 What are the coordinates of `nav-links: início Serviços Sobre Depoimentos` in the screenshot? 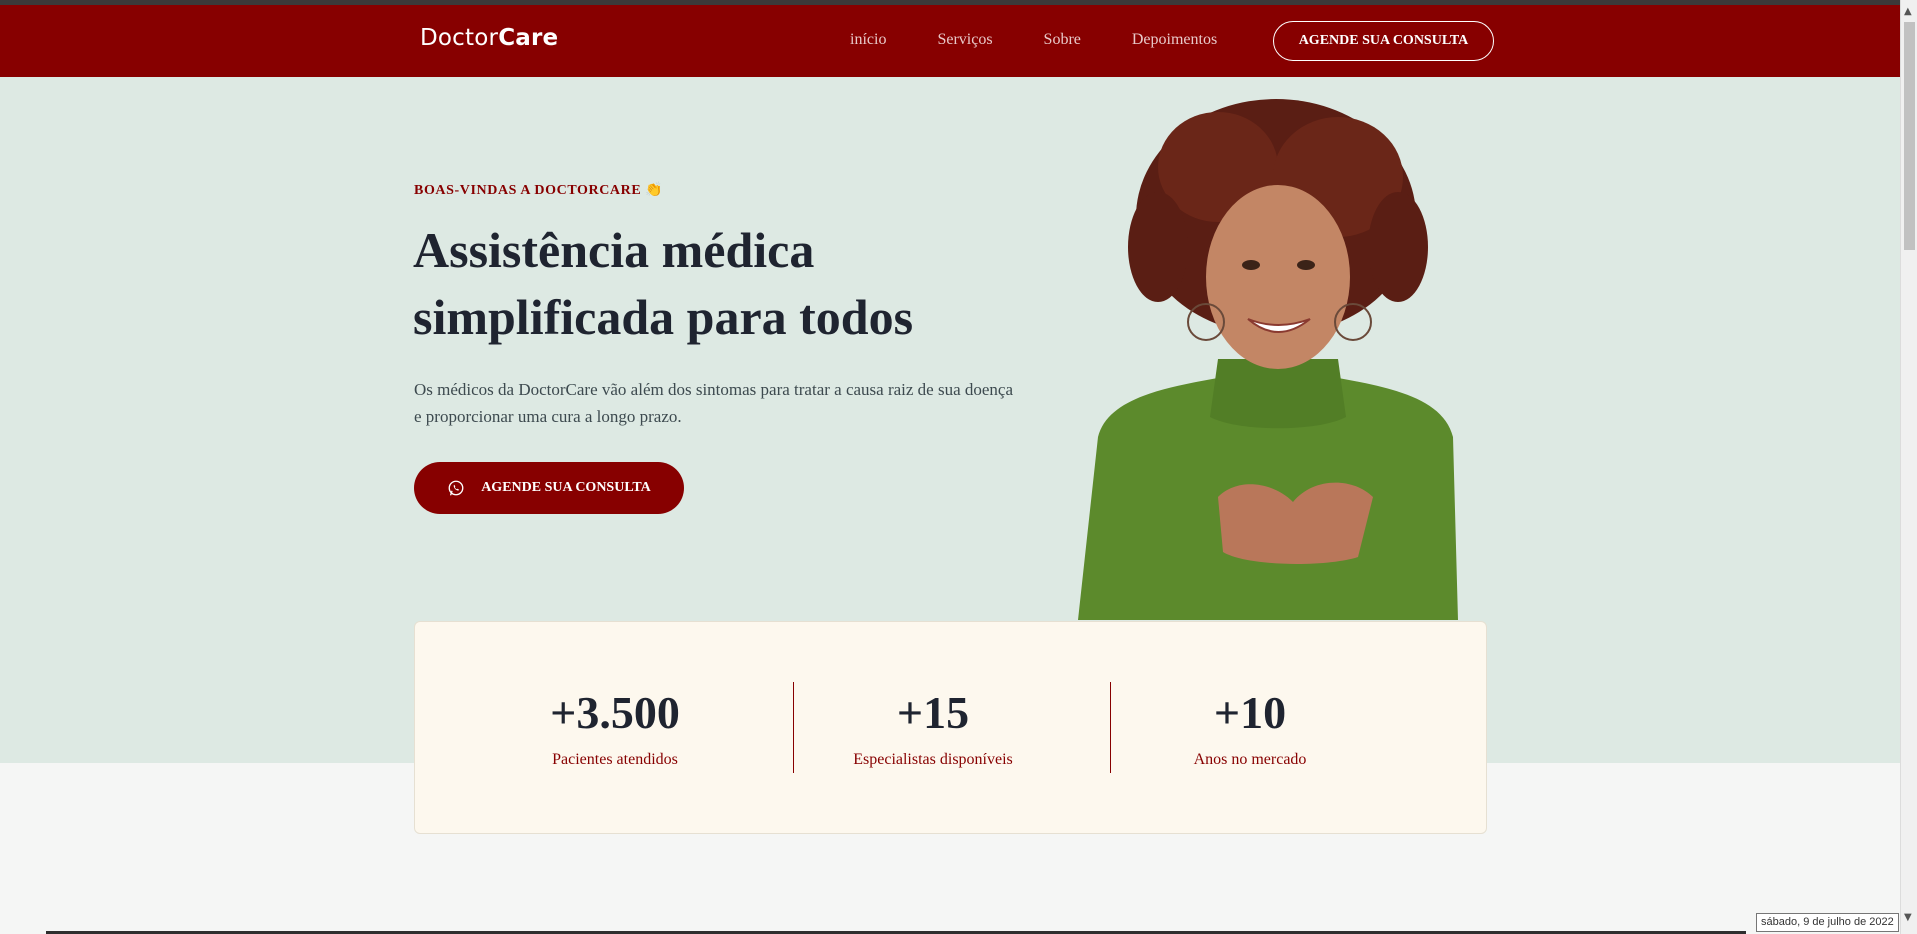 It's located at (1059, 40).